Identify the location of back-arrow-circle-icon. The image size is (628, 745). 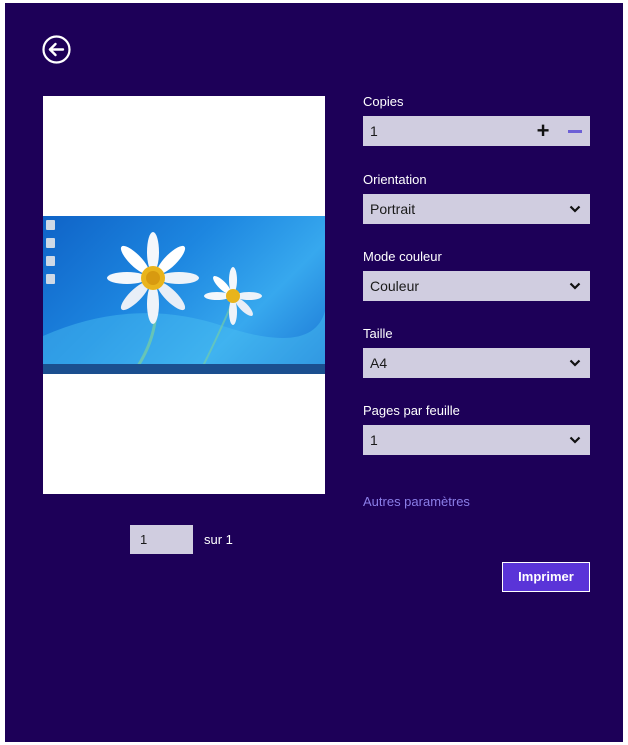
(56, 49).